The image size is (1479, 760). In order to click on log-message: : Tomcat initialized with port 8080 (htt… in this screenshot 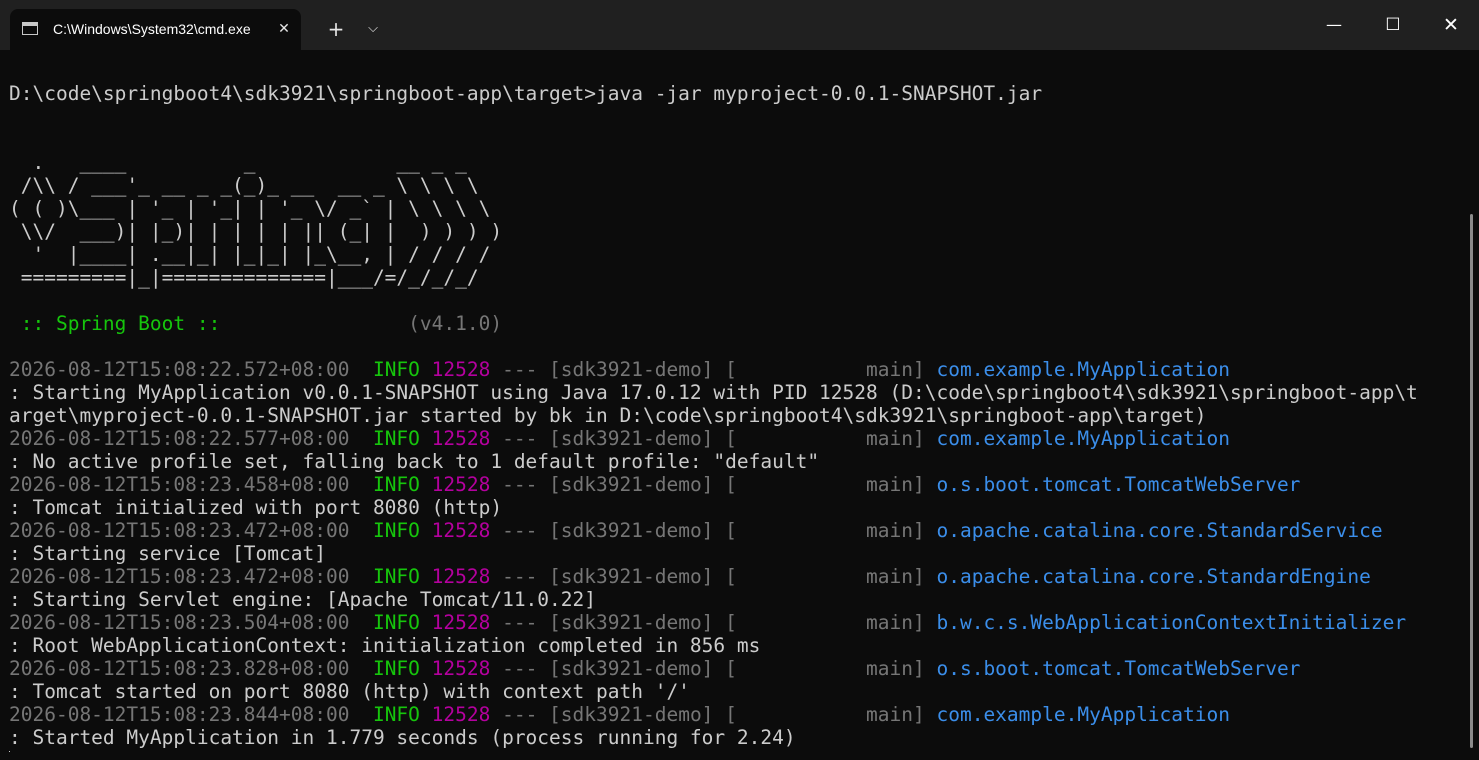, I will do `click(256, 507)`.